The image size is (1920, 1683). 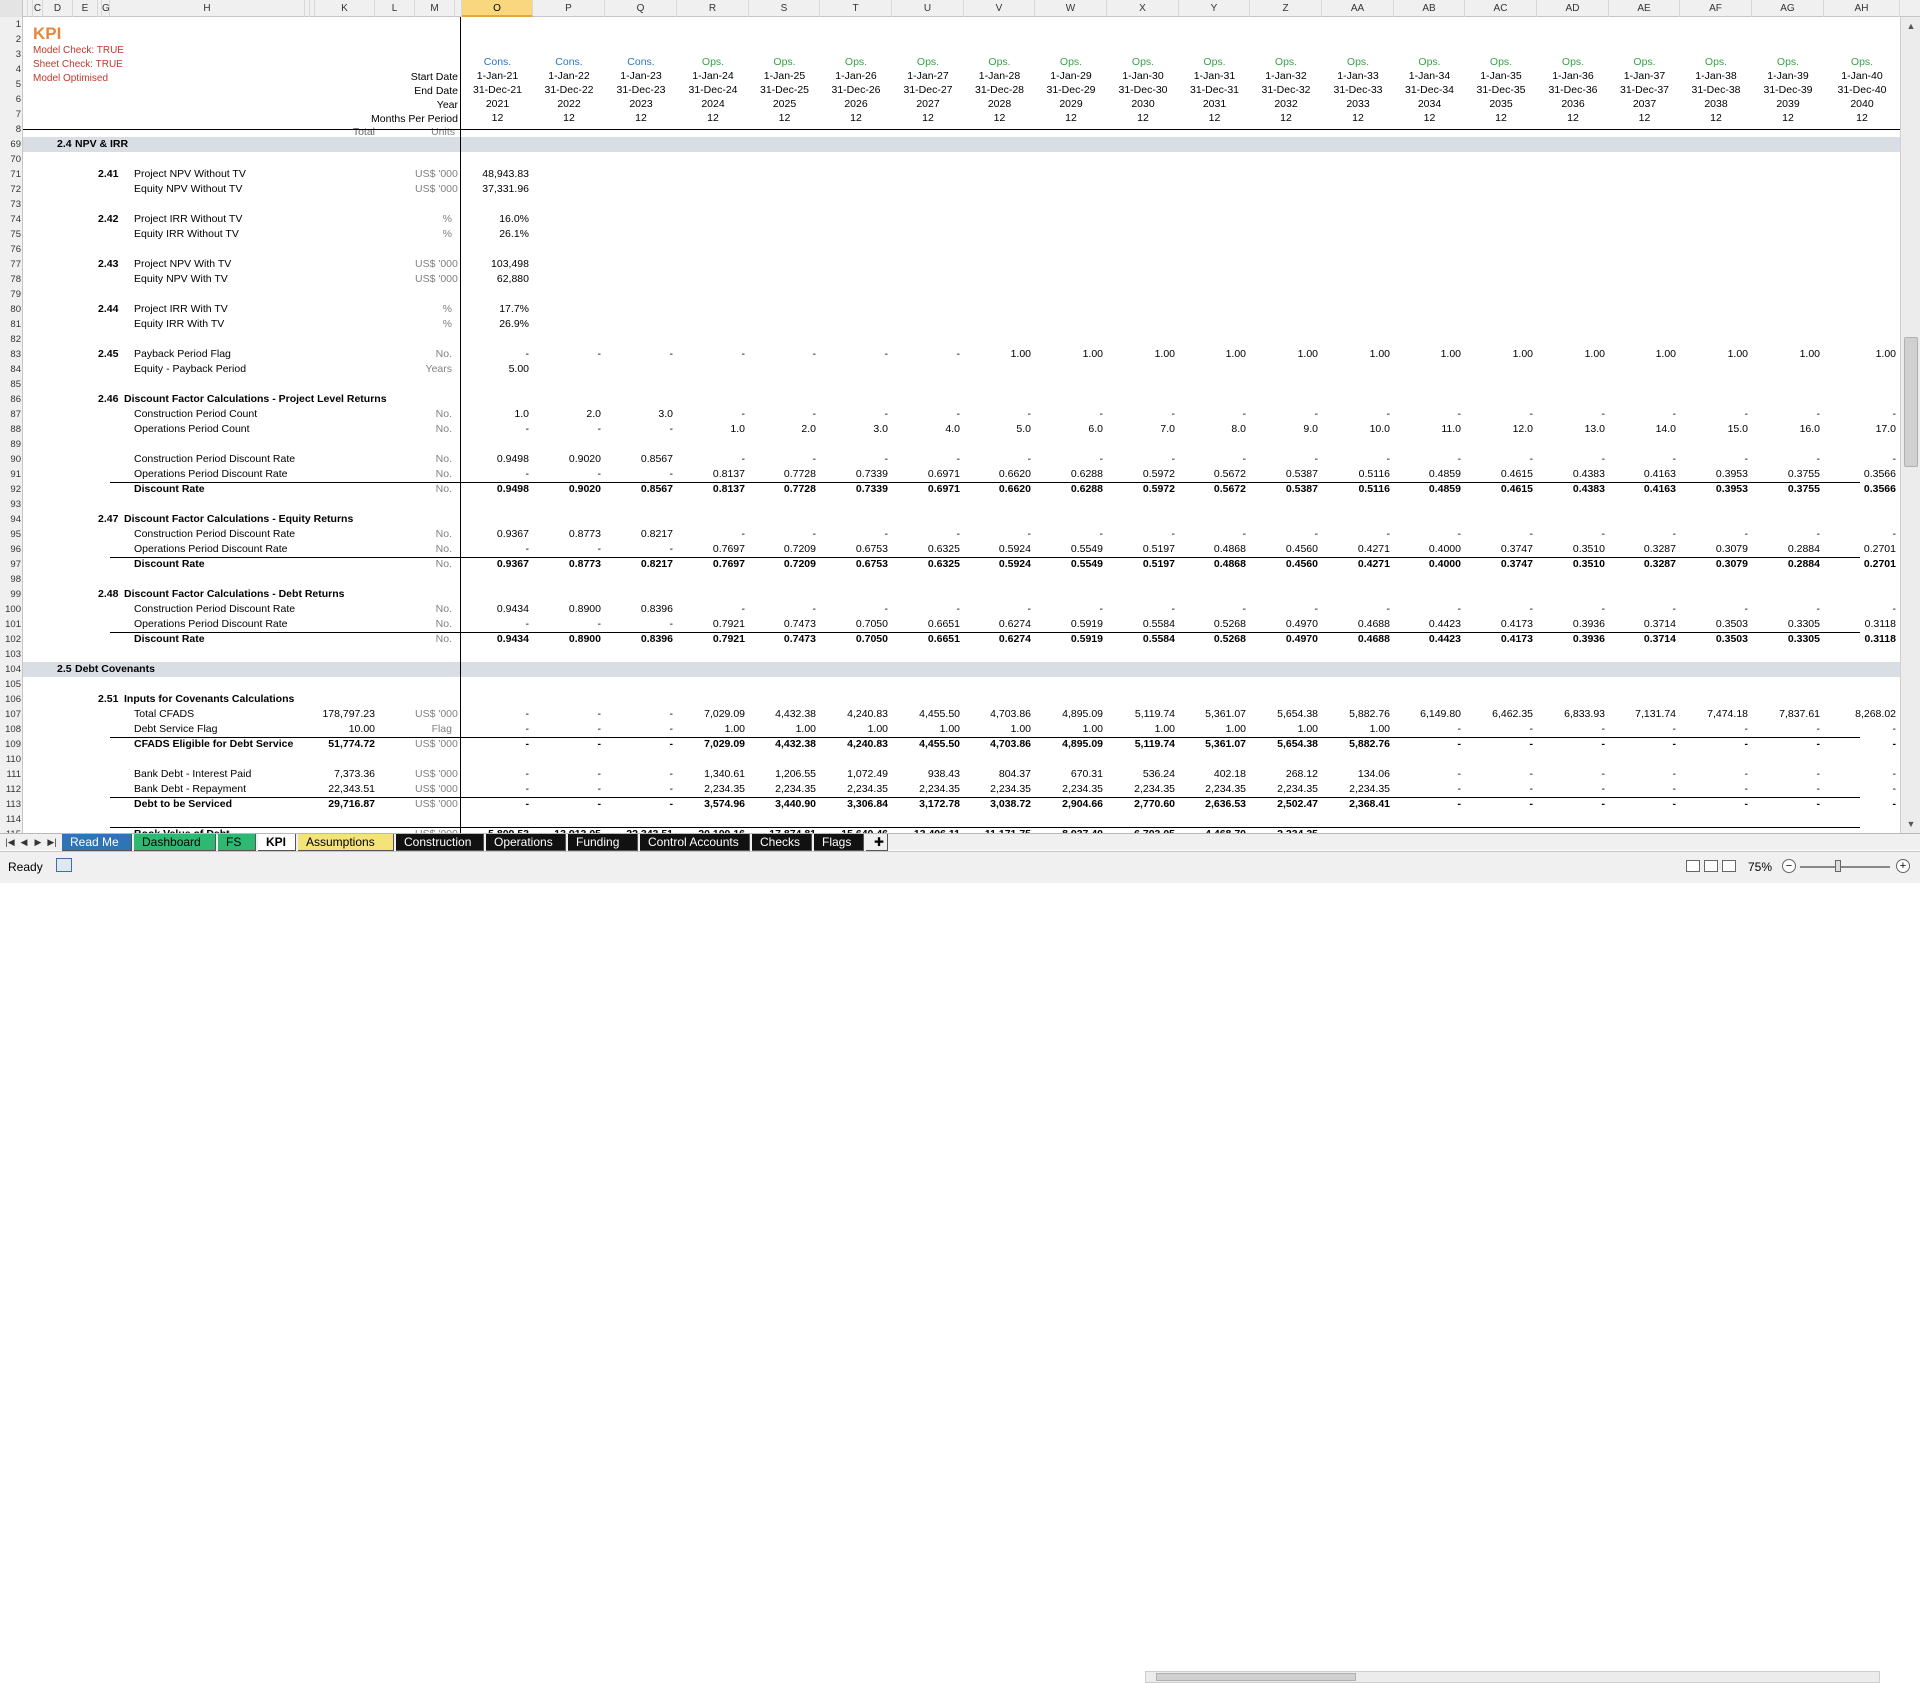 What do you see at coordinates (1499, 624) in the screenshot?
I see `value-cell-ac: 0.4173` at bounding box center [1499, 624].